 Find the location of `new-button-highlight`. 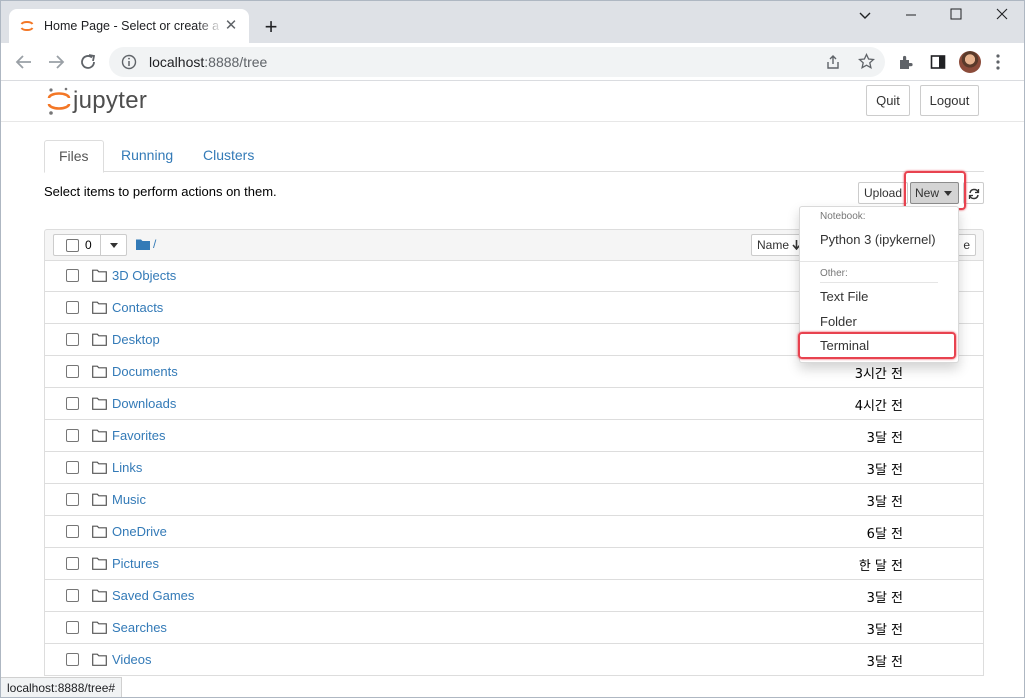

new-button-highlight is located at coordinates (935, 190).